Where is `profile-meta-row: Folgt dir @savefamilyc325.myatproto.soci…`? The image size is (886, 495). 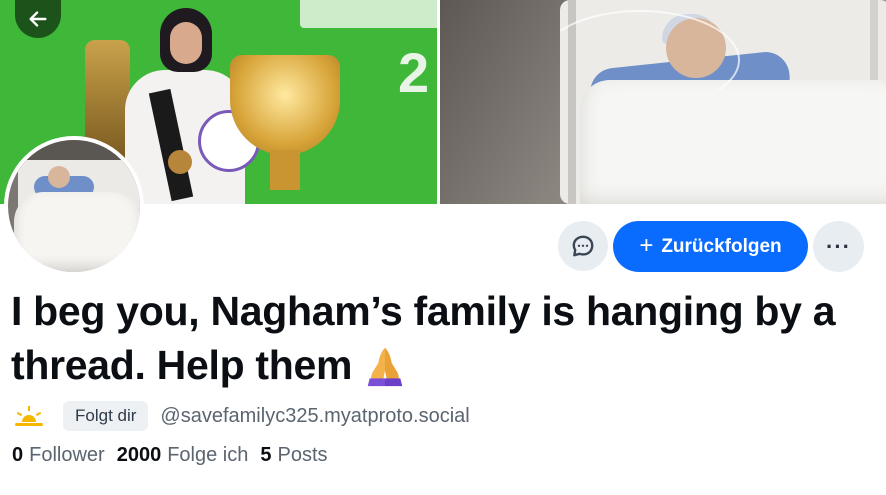 profile-meta-row: Folgt dir @savefamilyc325.myatproto.soci… is located at coordinates (241, 416).